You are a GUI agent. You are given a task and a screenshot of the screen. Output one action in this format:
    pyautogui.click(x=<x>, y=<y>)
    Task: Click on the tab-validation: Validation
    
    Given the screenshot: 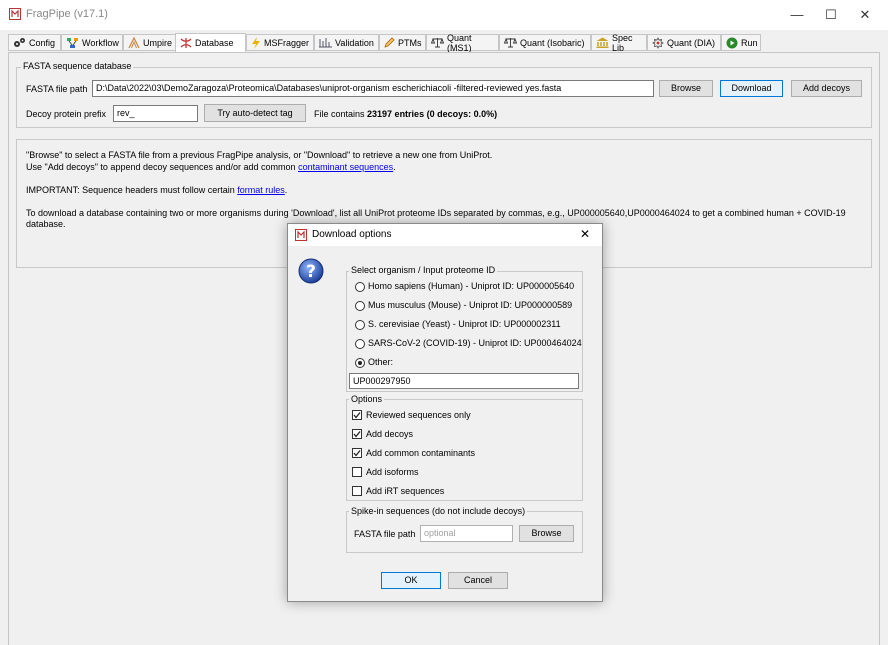 What is the action you would take?
    pyautogui.click(x=346, y=42)
    